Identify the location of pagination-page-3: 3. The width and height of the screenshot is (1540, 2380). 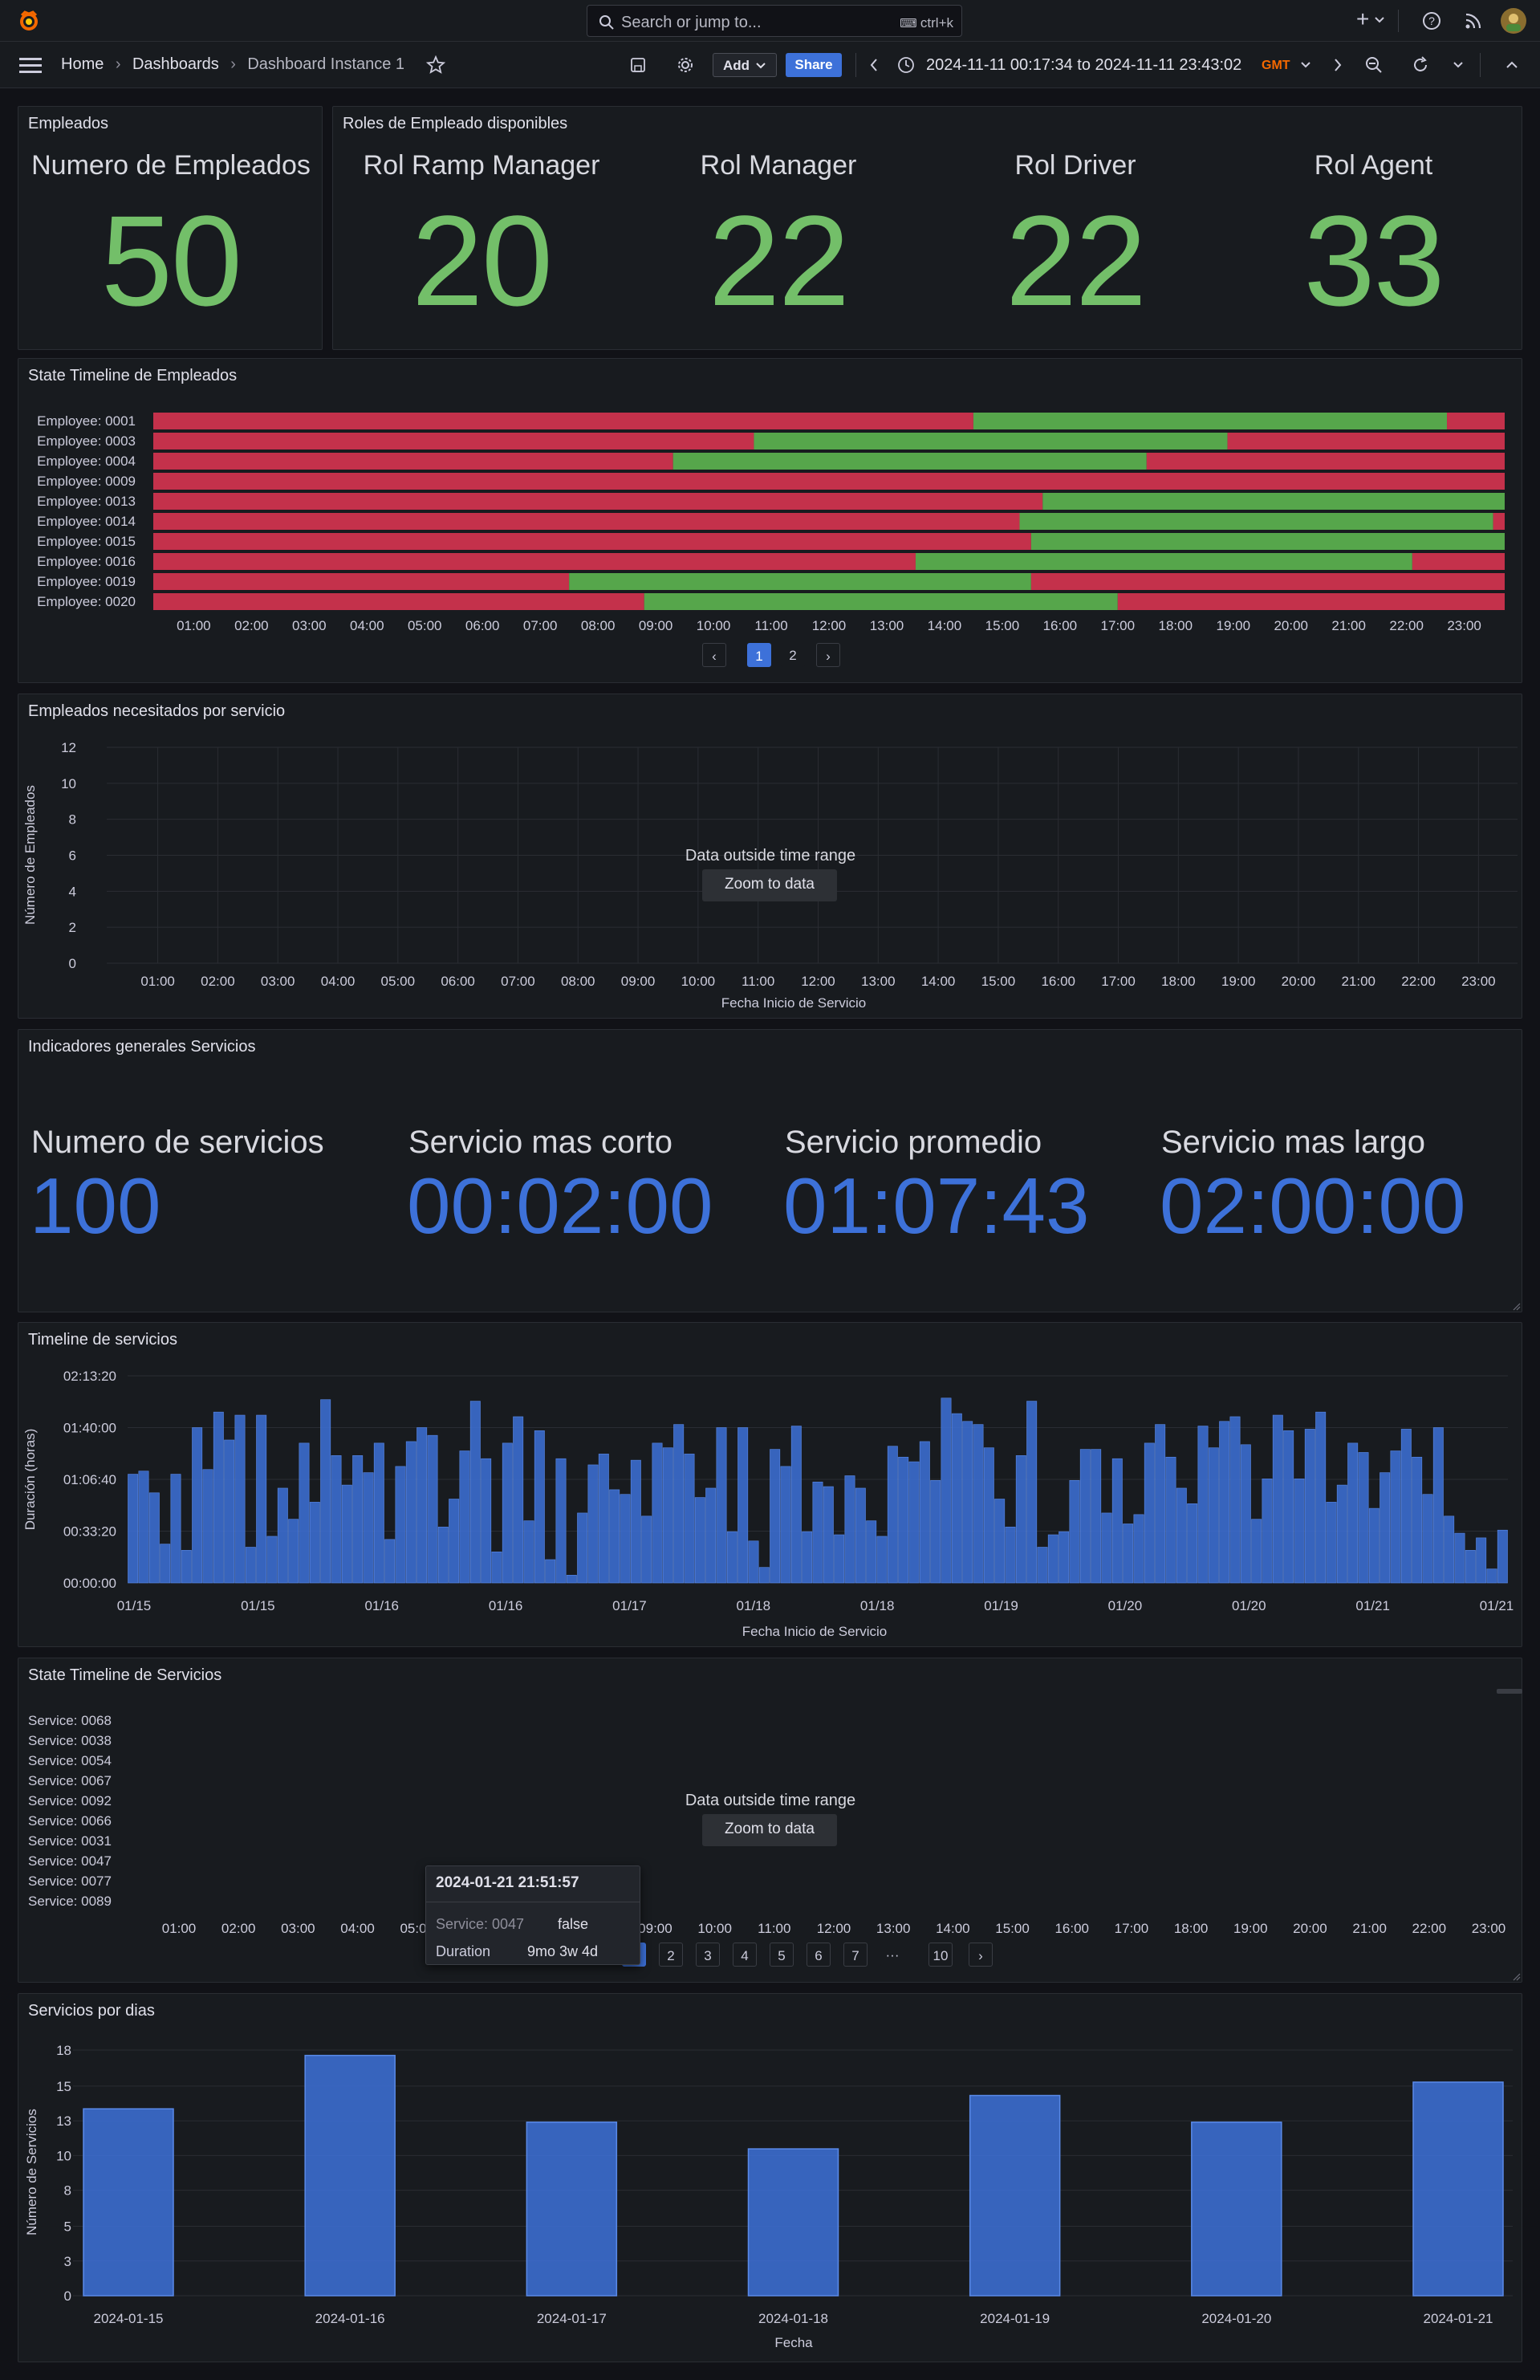
(708, 1955).